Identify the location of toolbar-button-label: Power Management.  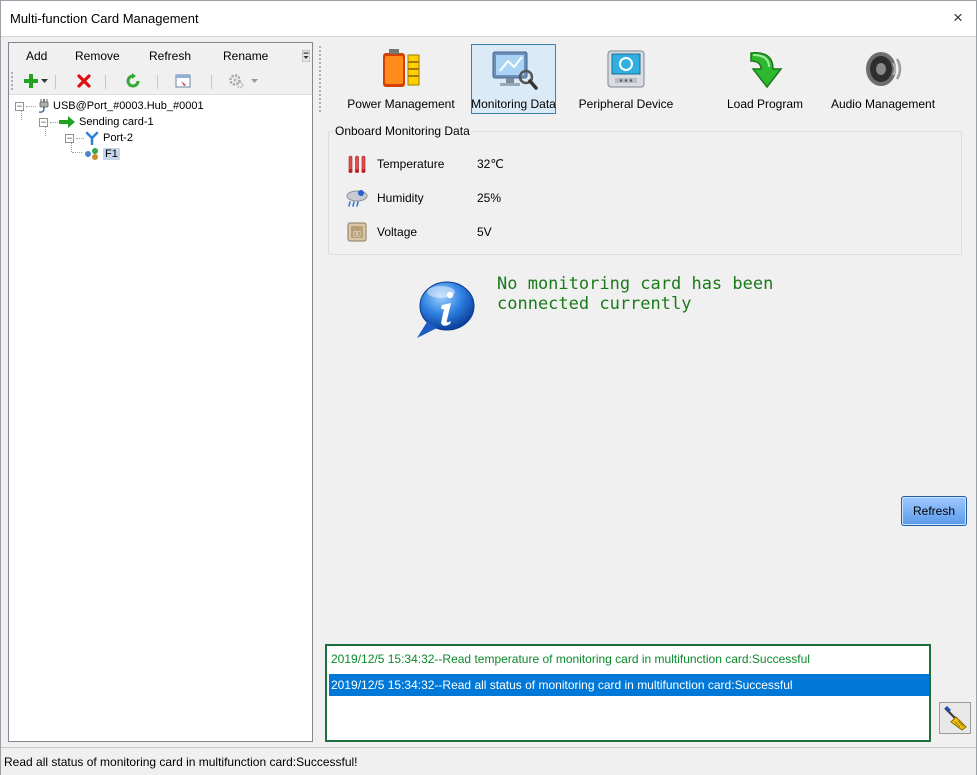
(401, 104).